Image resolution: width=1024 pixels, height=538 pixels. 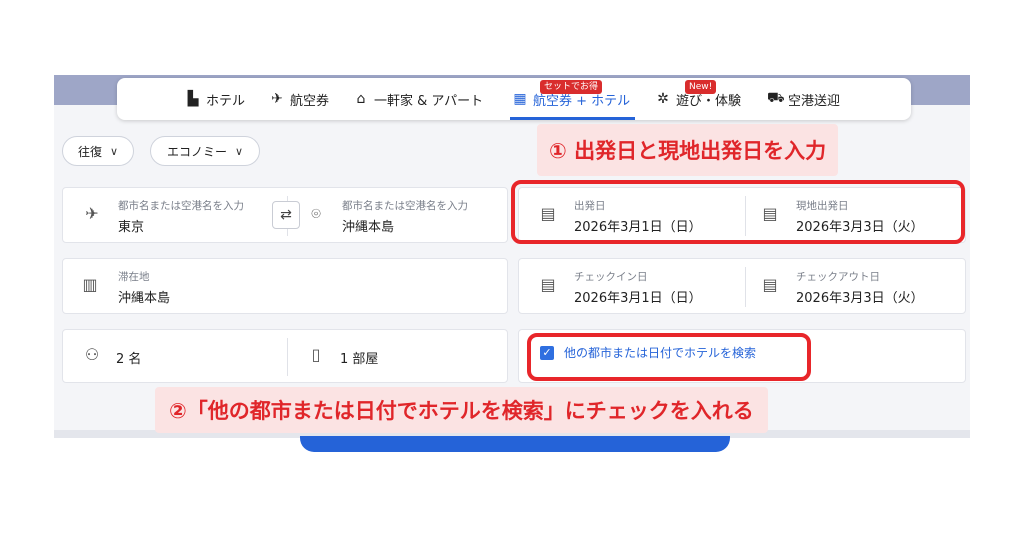 I want to click on tab-airport-transfer: ⛟ 空港送迎, so click(x=803, y=99).